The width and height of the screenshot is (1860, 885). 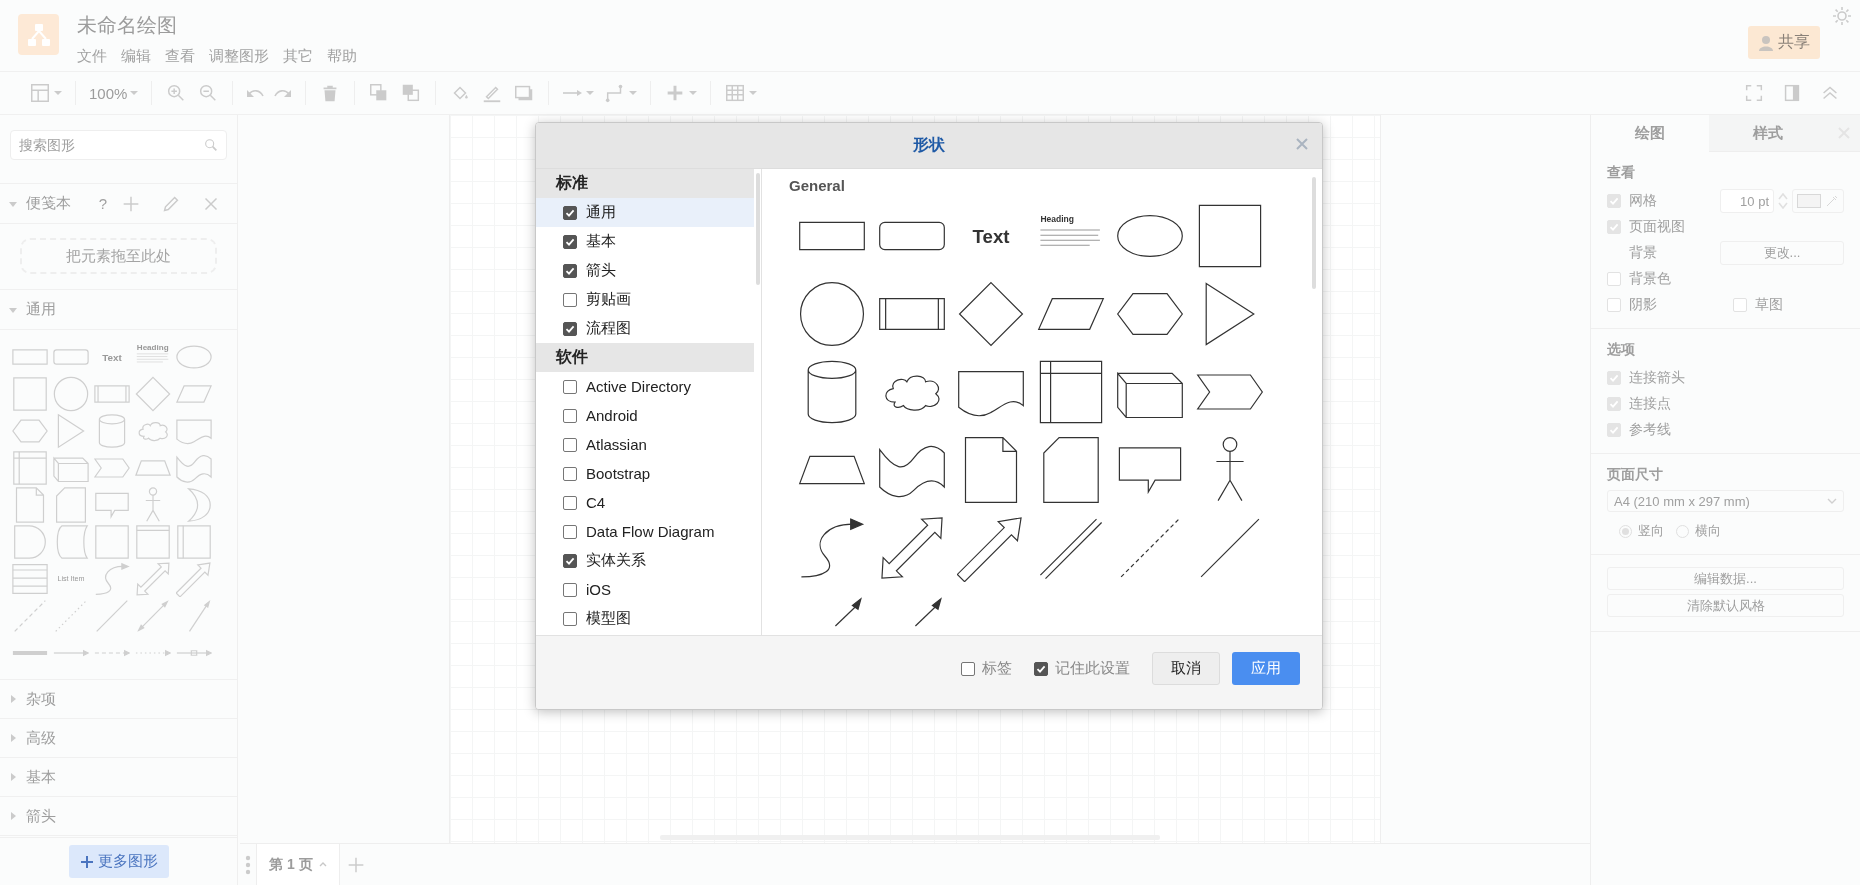 What do you see at coordinates (911, 471) in the screenshot?
I see `tape-icon` at bounding box center [911, 471].